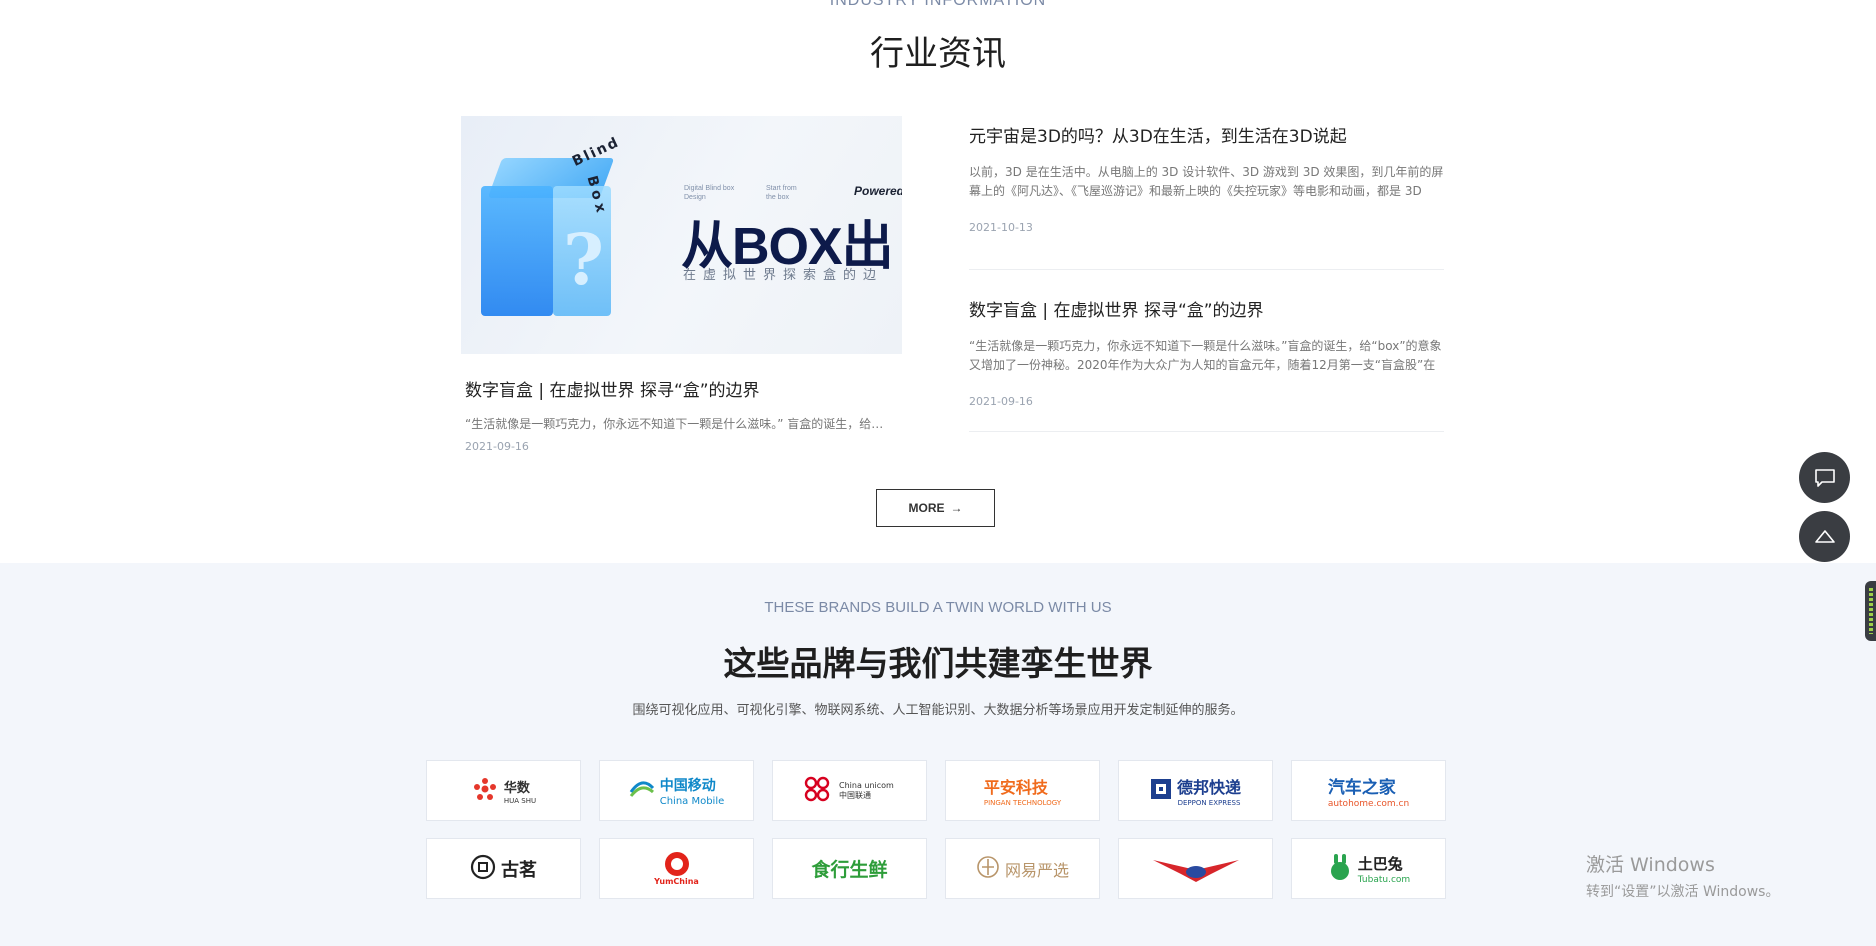  Describe the element at coordinates (497, 446) in the screenshot. I see `featured-article-date: 2021-09-16` at that location.